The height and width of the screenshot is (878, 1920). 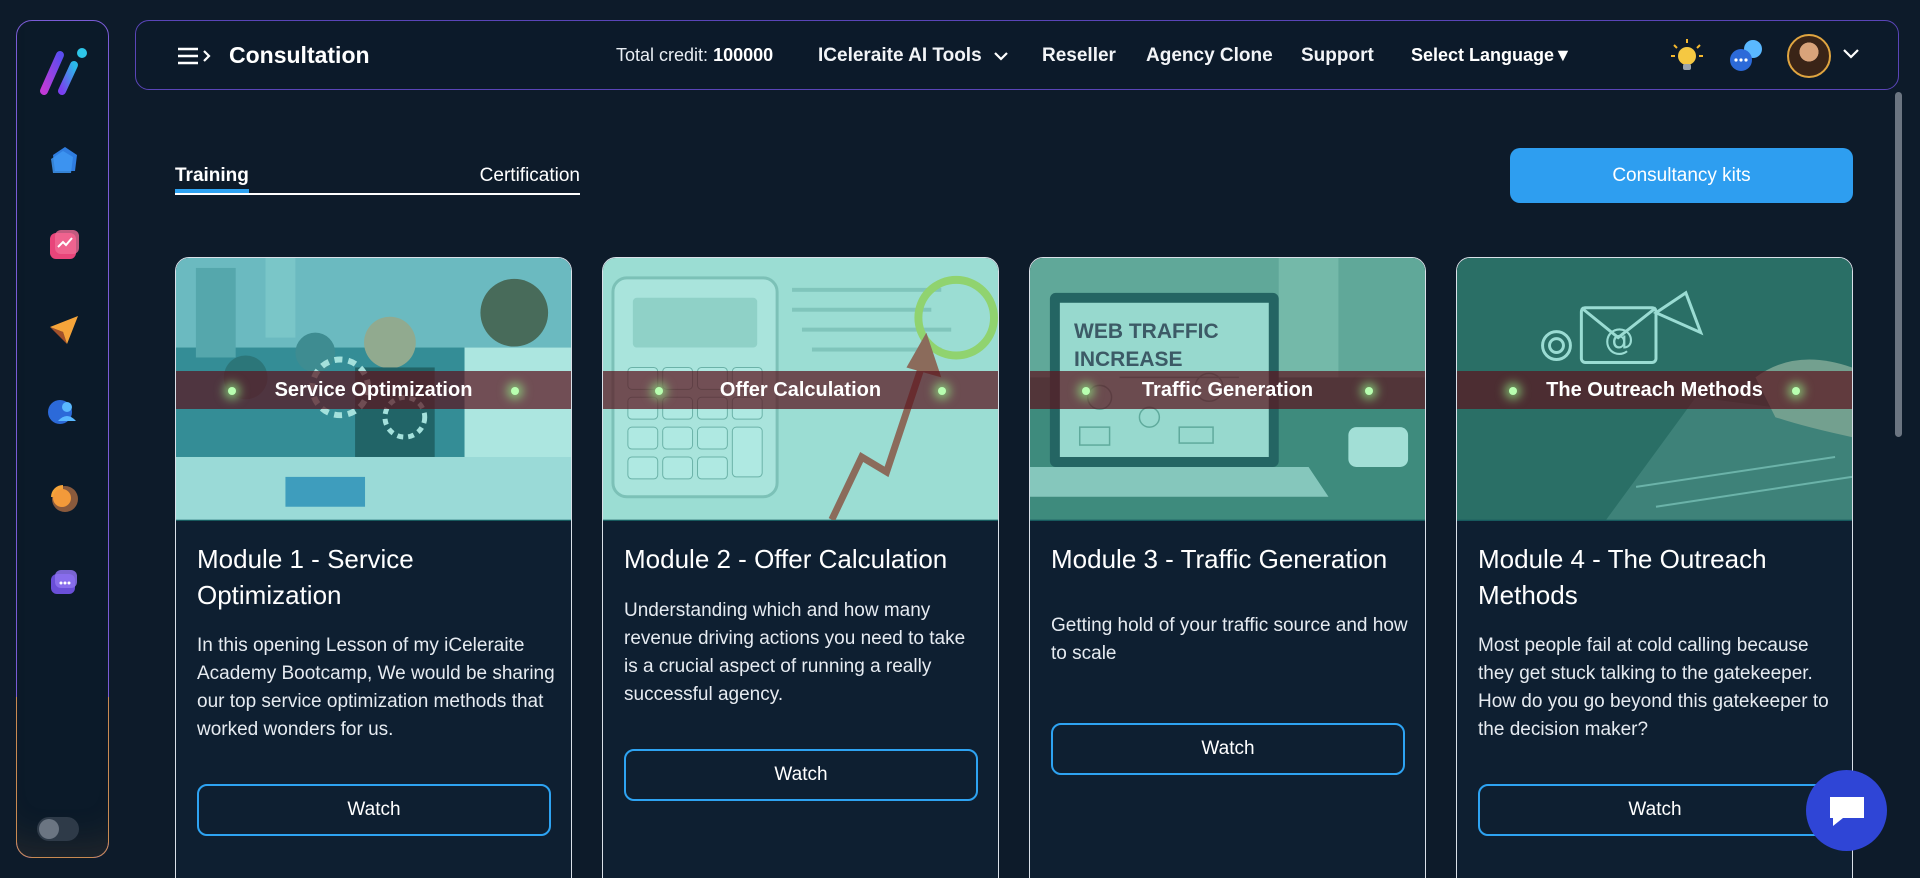 I want to click on thumbnail-banner: The Outreach Methods, so click(x=1654, y=390).